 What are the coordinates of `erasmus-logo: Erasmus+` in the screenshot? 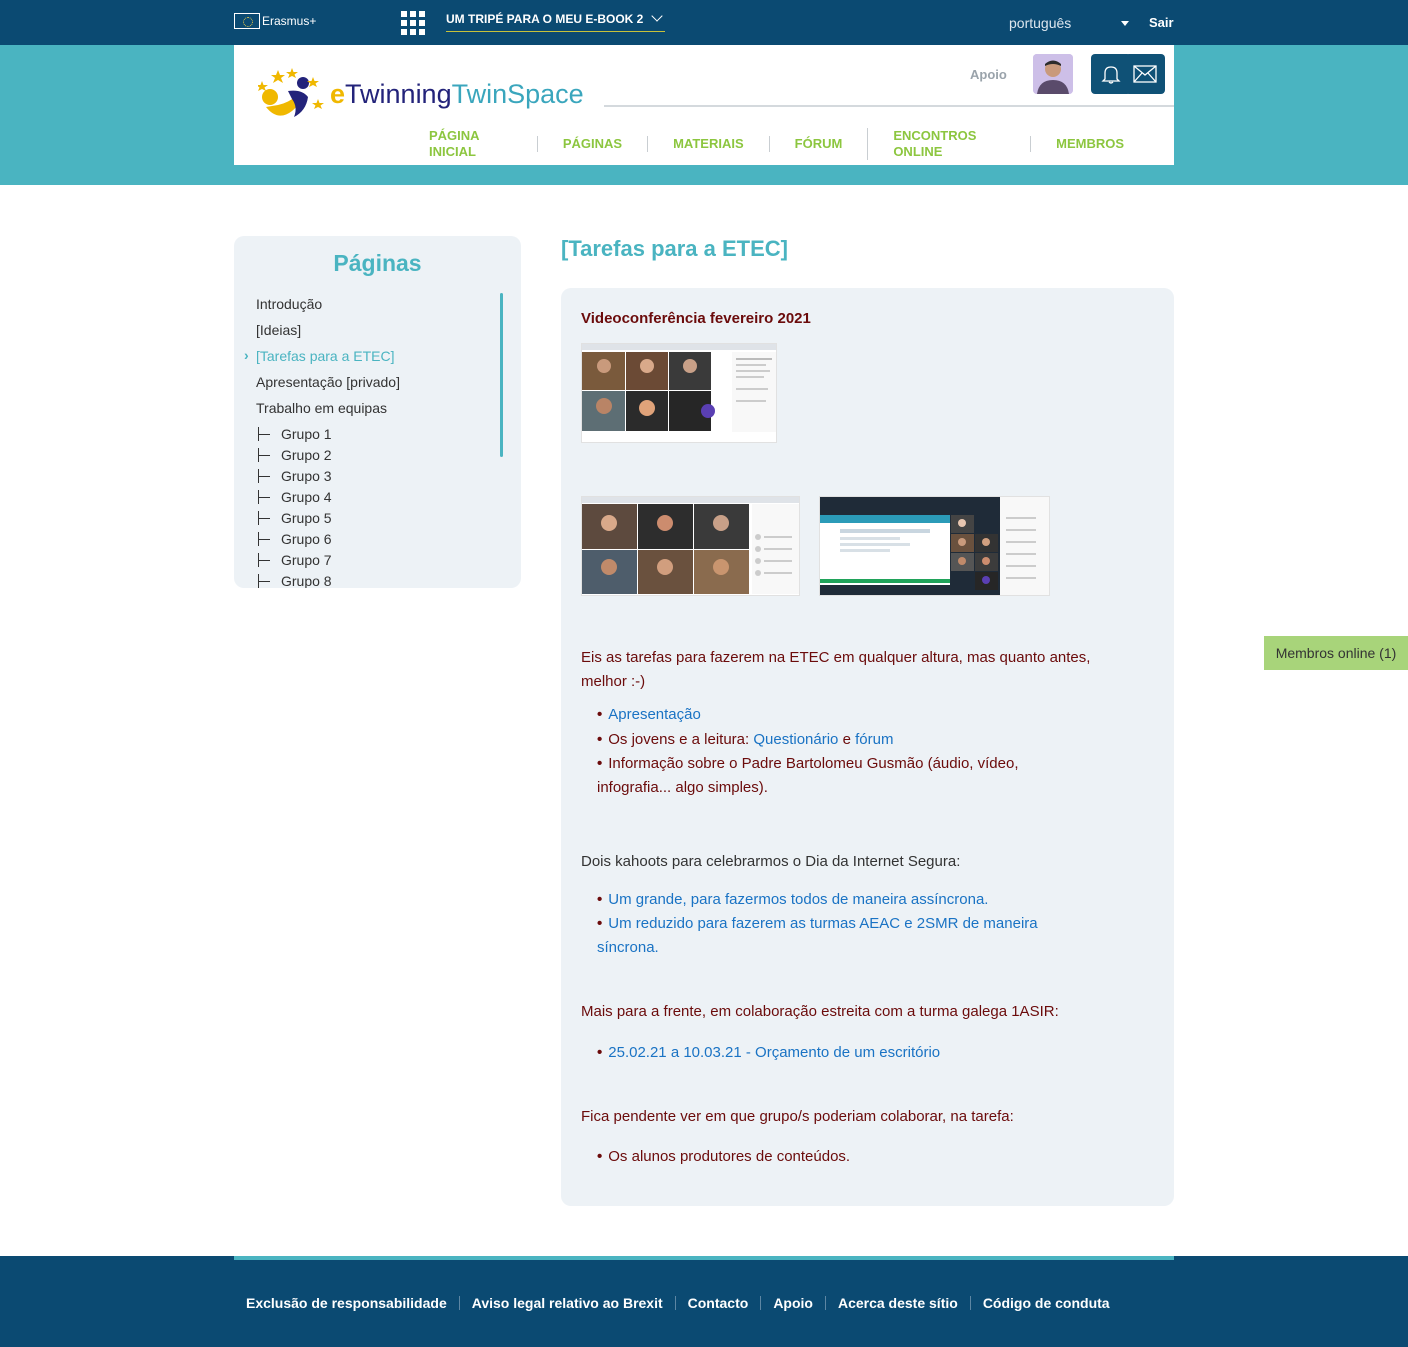 It's located at (275, 21).